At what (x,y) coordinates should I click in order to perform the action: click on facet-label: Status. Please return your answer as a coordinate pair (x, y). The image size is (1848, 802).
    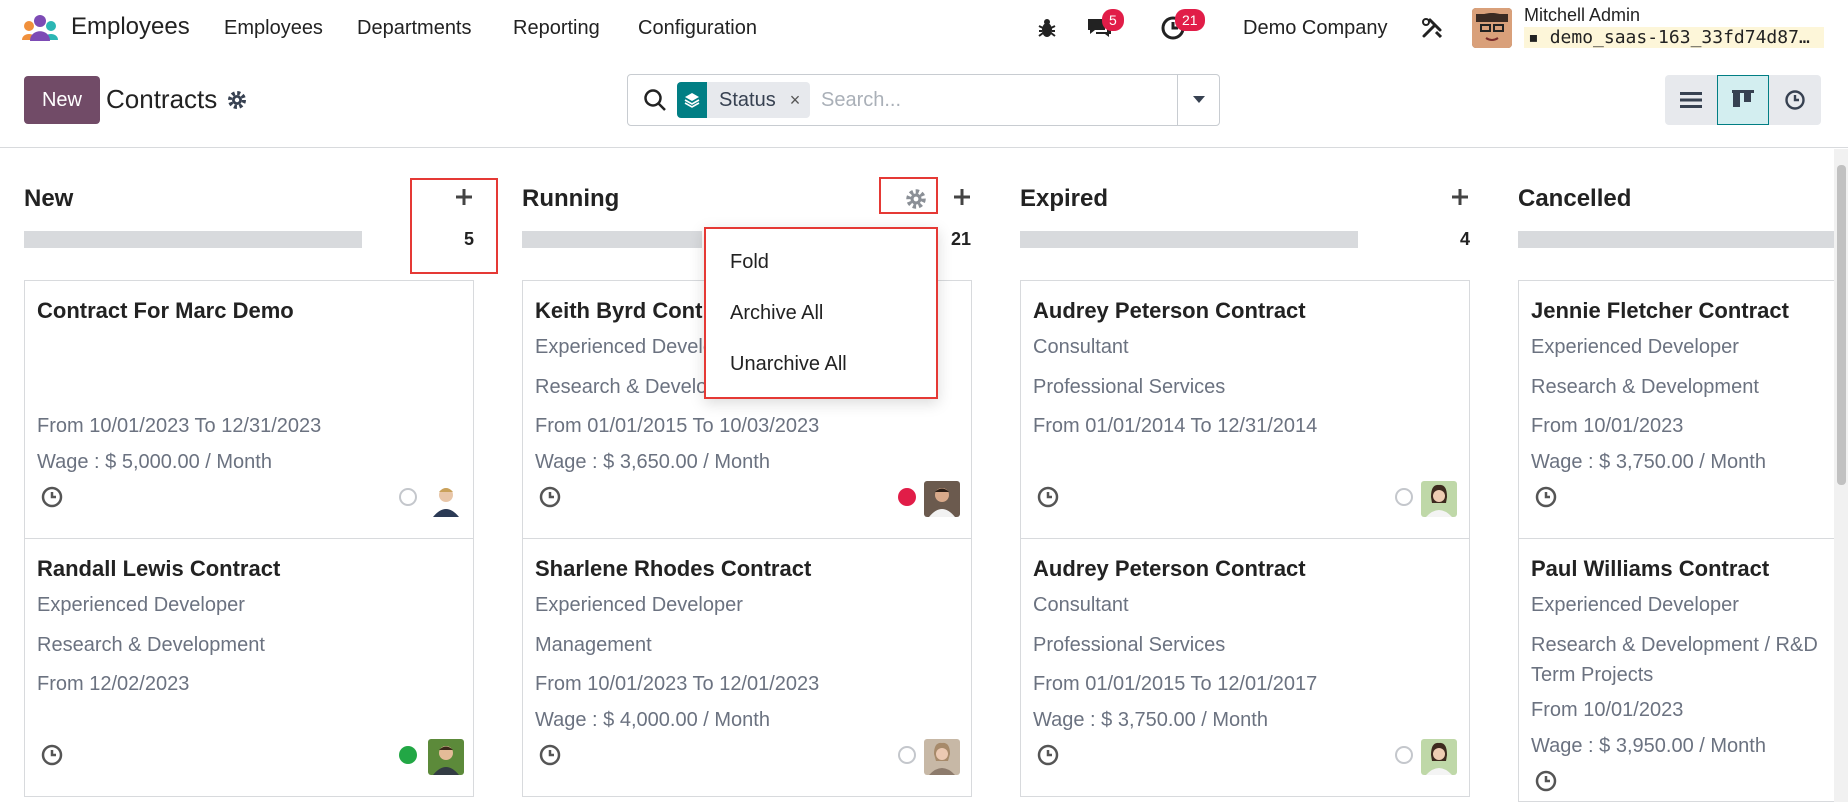
    Looking at the image, I should click on (747, 99).